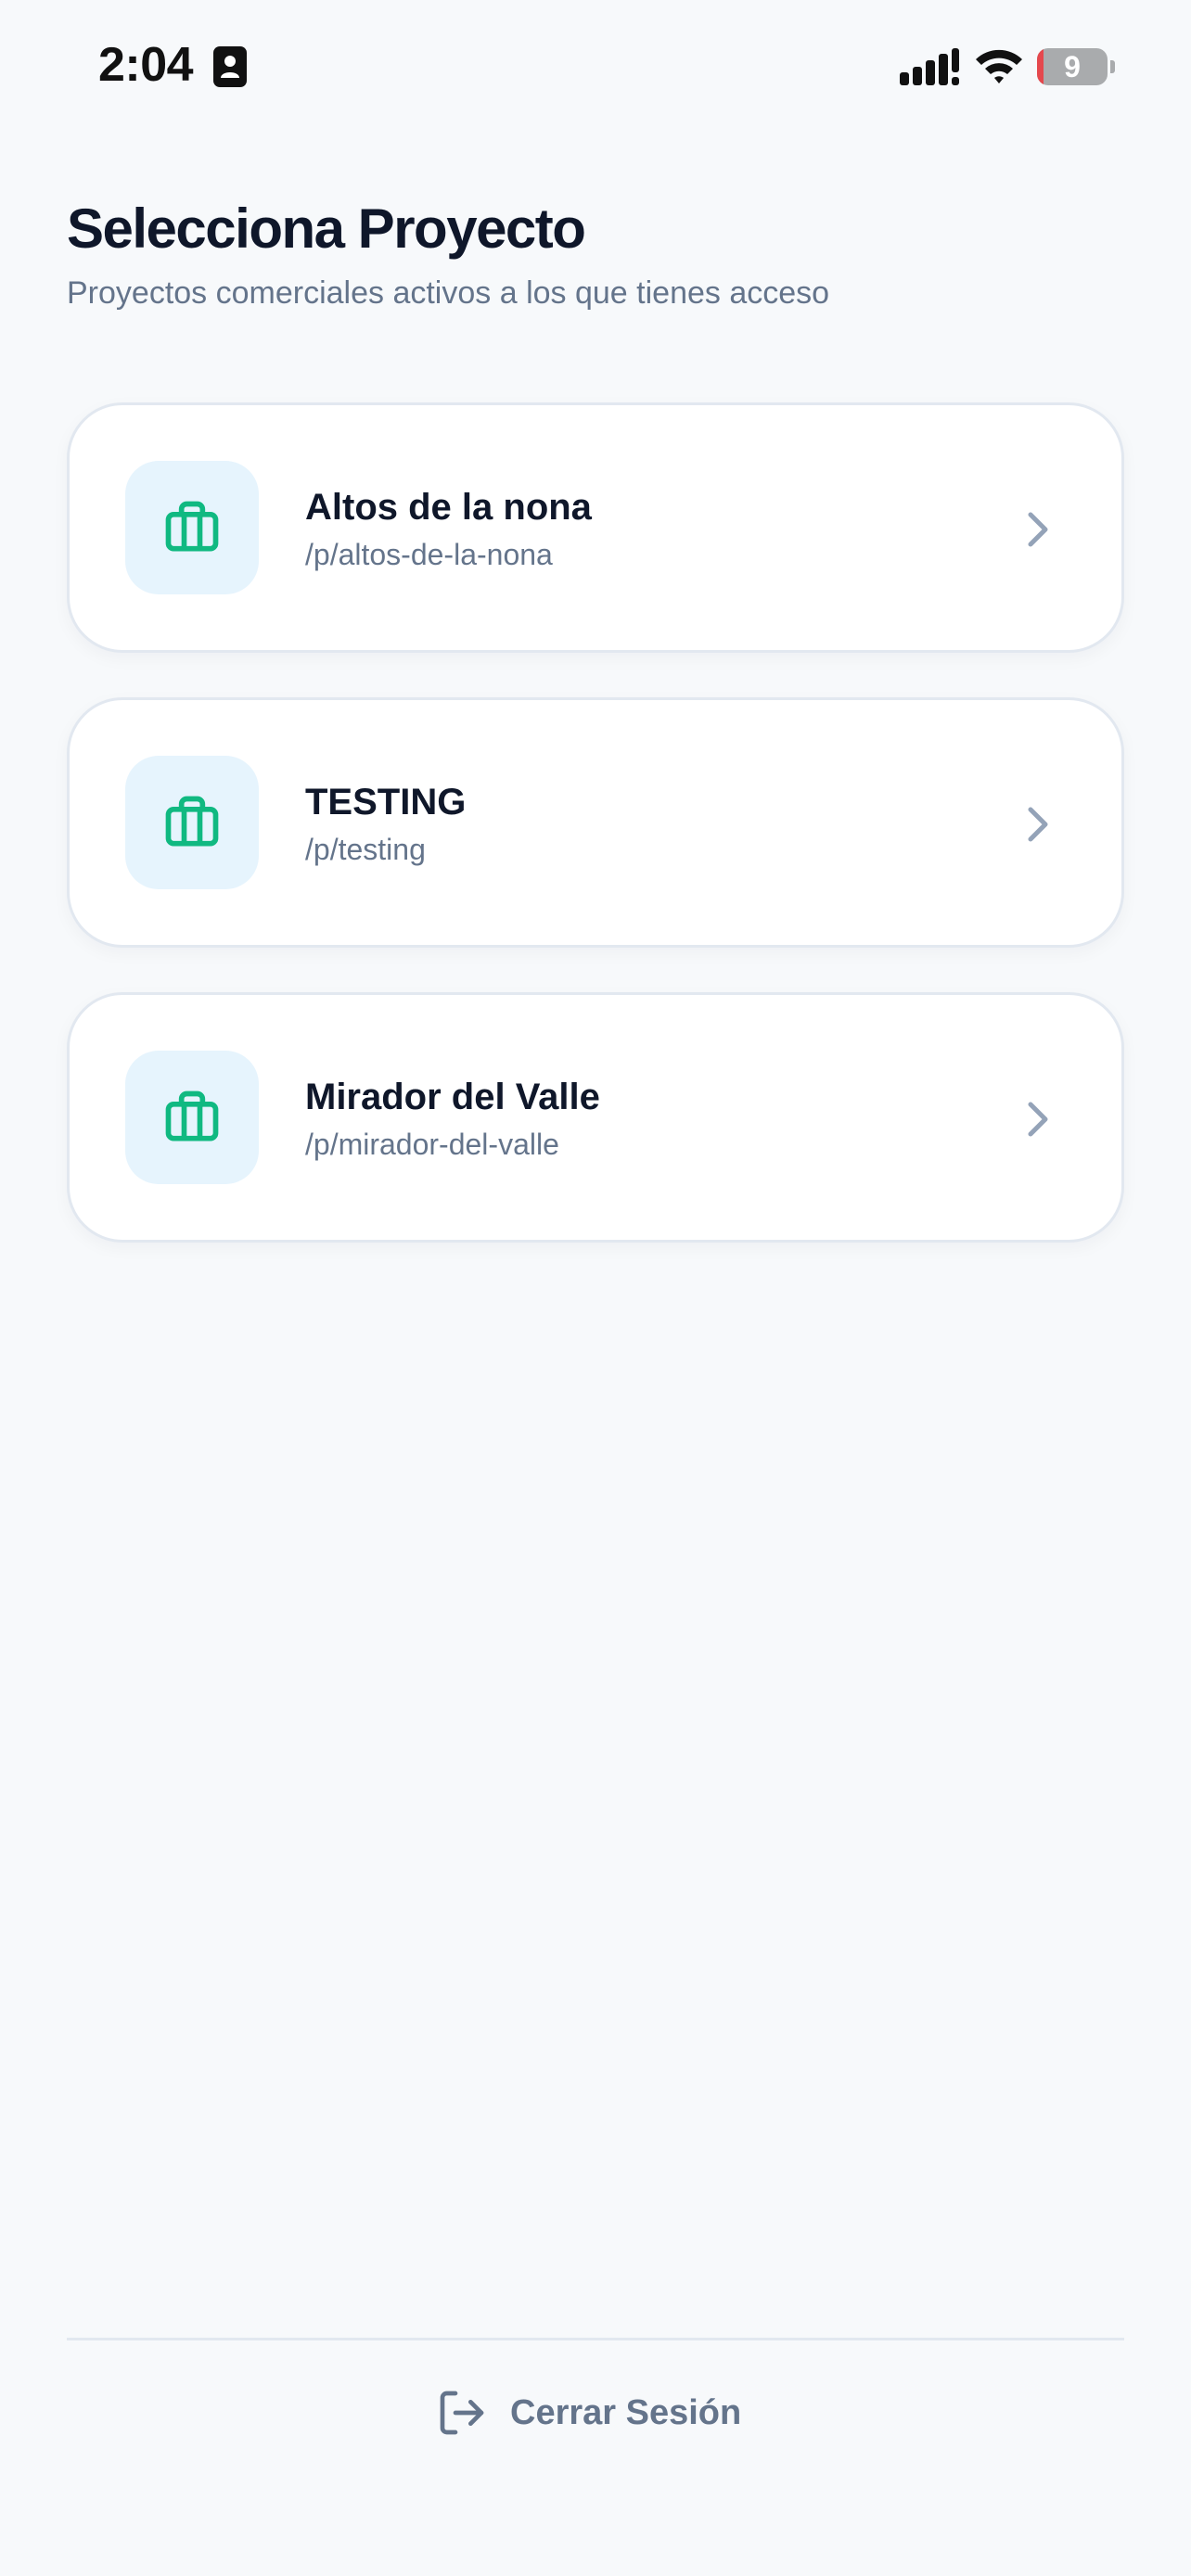  Describe the element at coordinates (365, 850) in the screenshot. I see `project-path: /p/testing` at that location.